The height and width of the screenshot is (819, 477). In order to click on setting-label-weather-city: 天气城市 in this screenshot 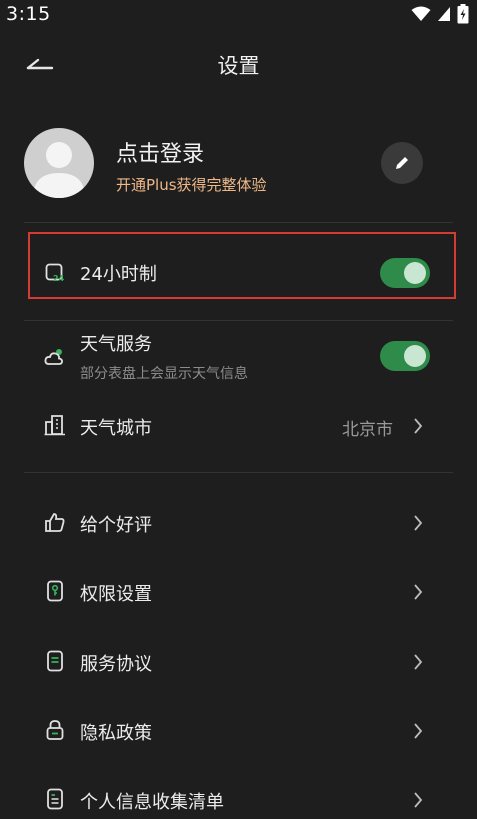, I will do `click(116, 428)`.